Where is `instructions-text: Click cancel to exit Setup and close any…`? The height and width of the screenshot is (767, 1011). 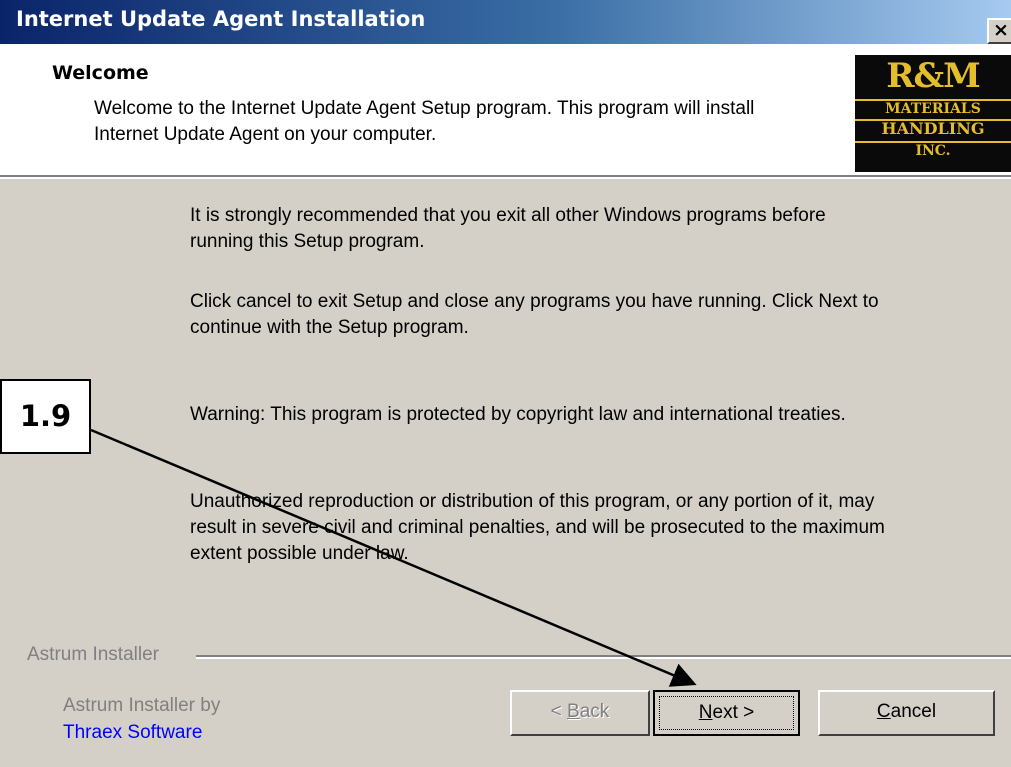
instructions-text: Click cancel to exit Setup and close any… is located at coordinates (534, 314).